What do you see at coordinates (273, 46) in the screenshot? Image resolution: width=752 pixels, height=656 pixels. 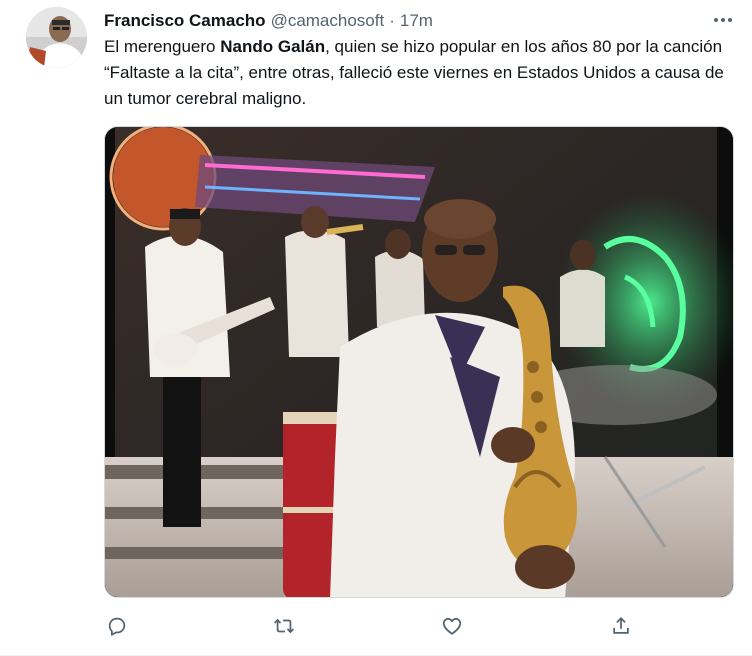 I see `tweet-text-bold: Nando Galán` at bounding box center [273, 46].